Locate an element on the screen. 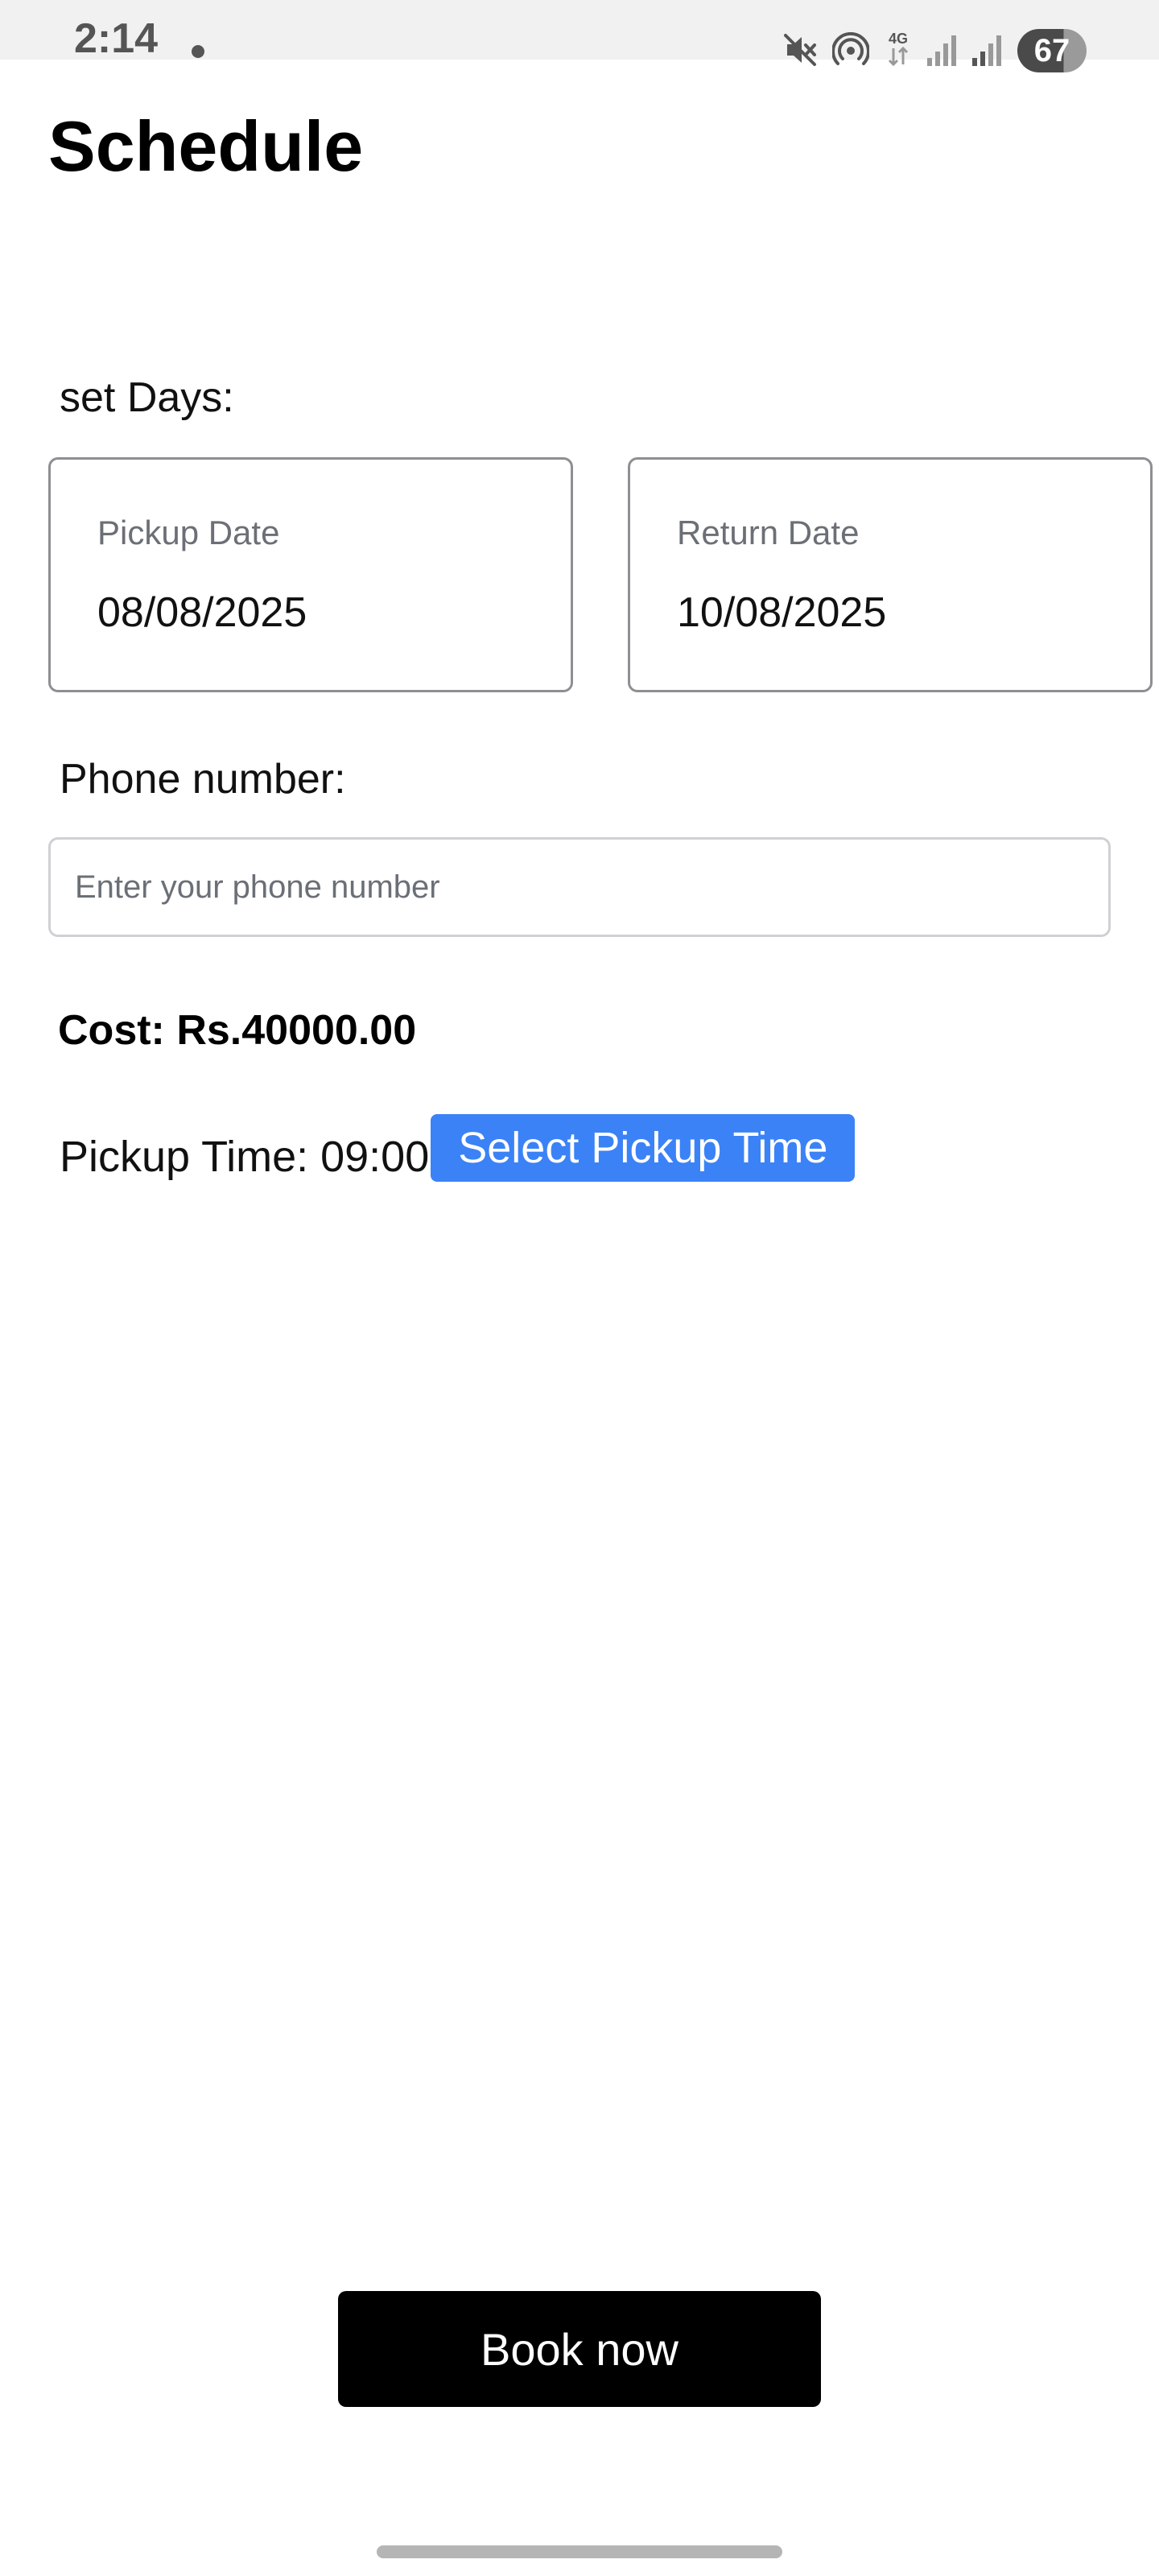  network-label: 4G is located at coordinates (898, 39).